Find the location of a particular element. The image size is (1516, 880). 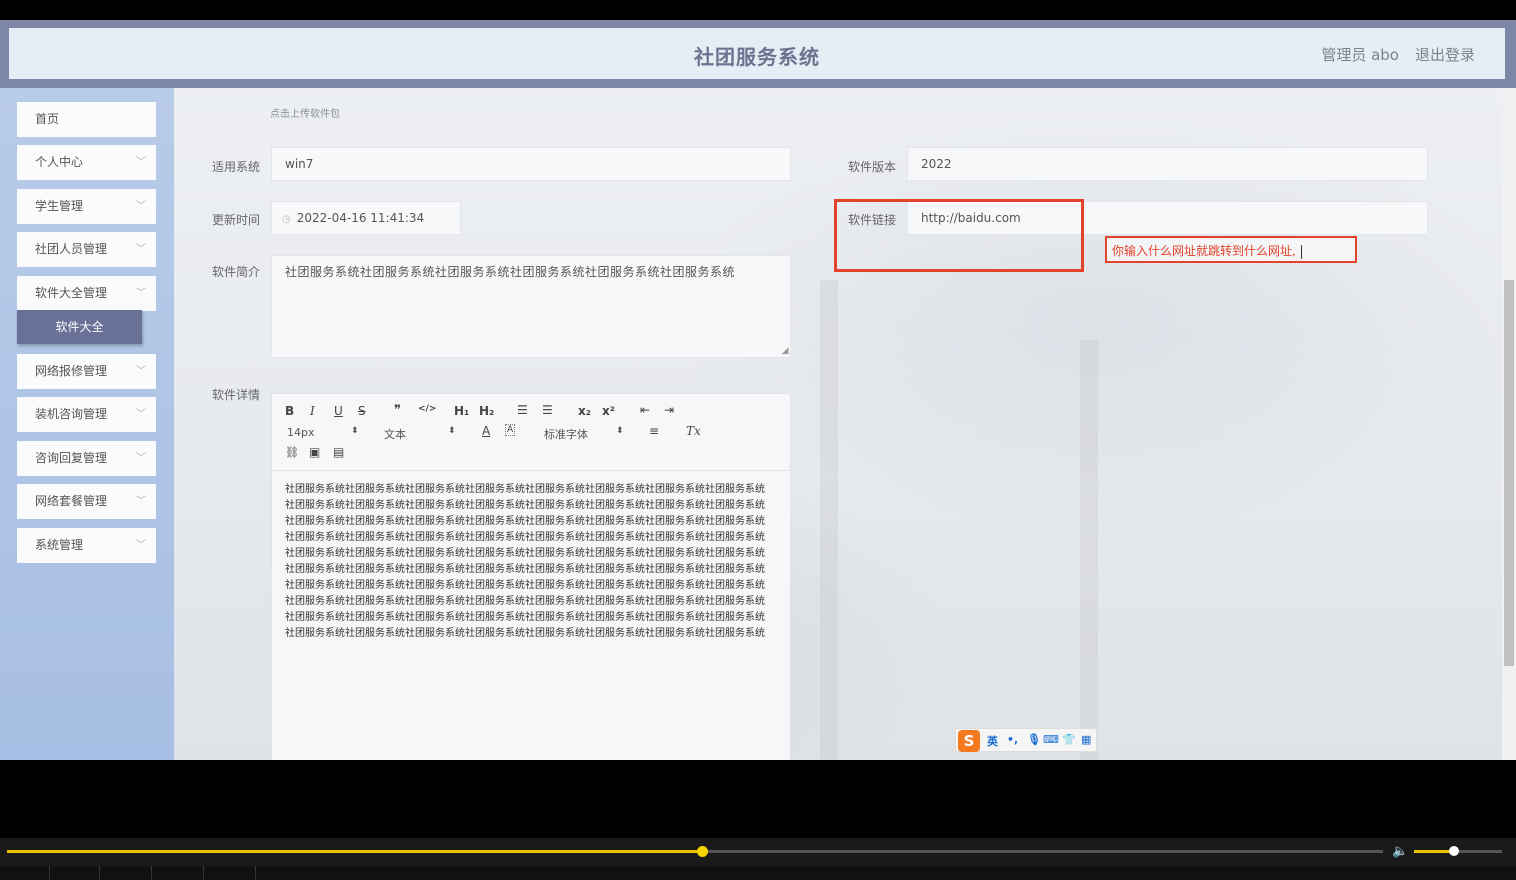

h1-icon: H₁ is located at coordinates (461, 411).